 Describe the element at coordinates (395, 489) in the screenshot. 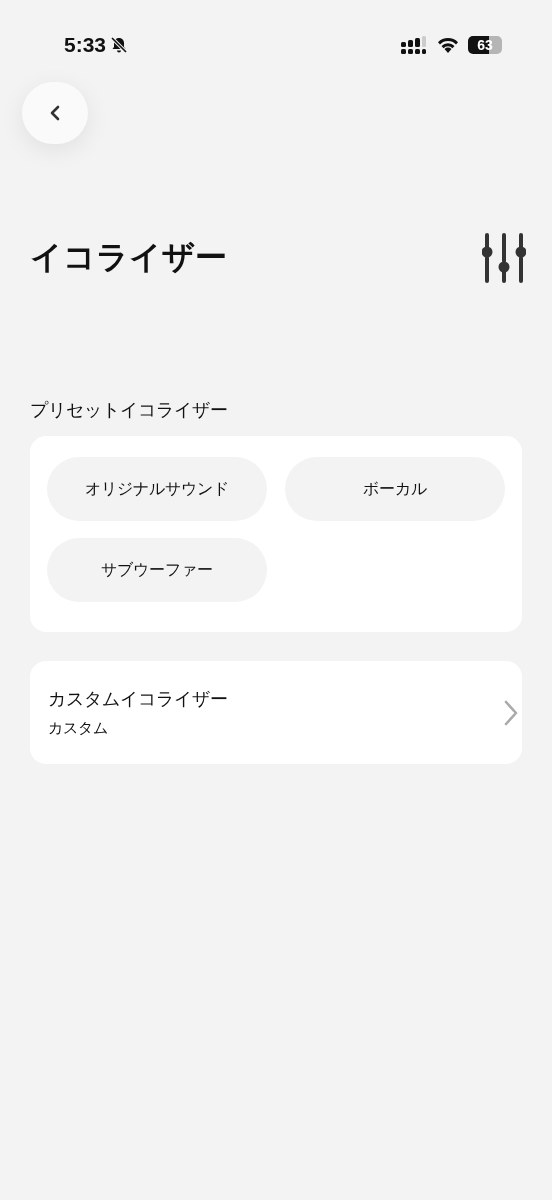

I see `preset-button: ボーカル` at that location.